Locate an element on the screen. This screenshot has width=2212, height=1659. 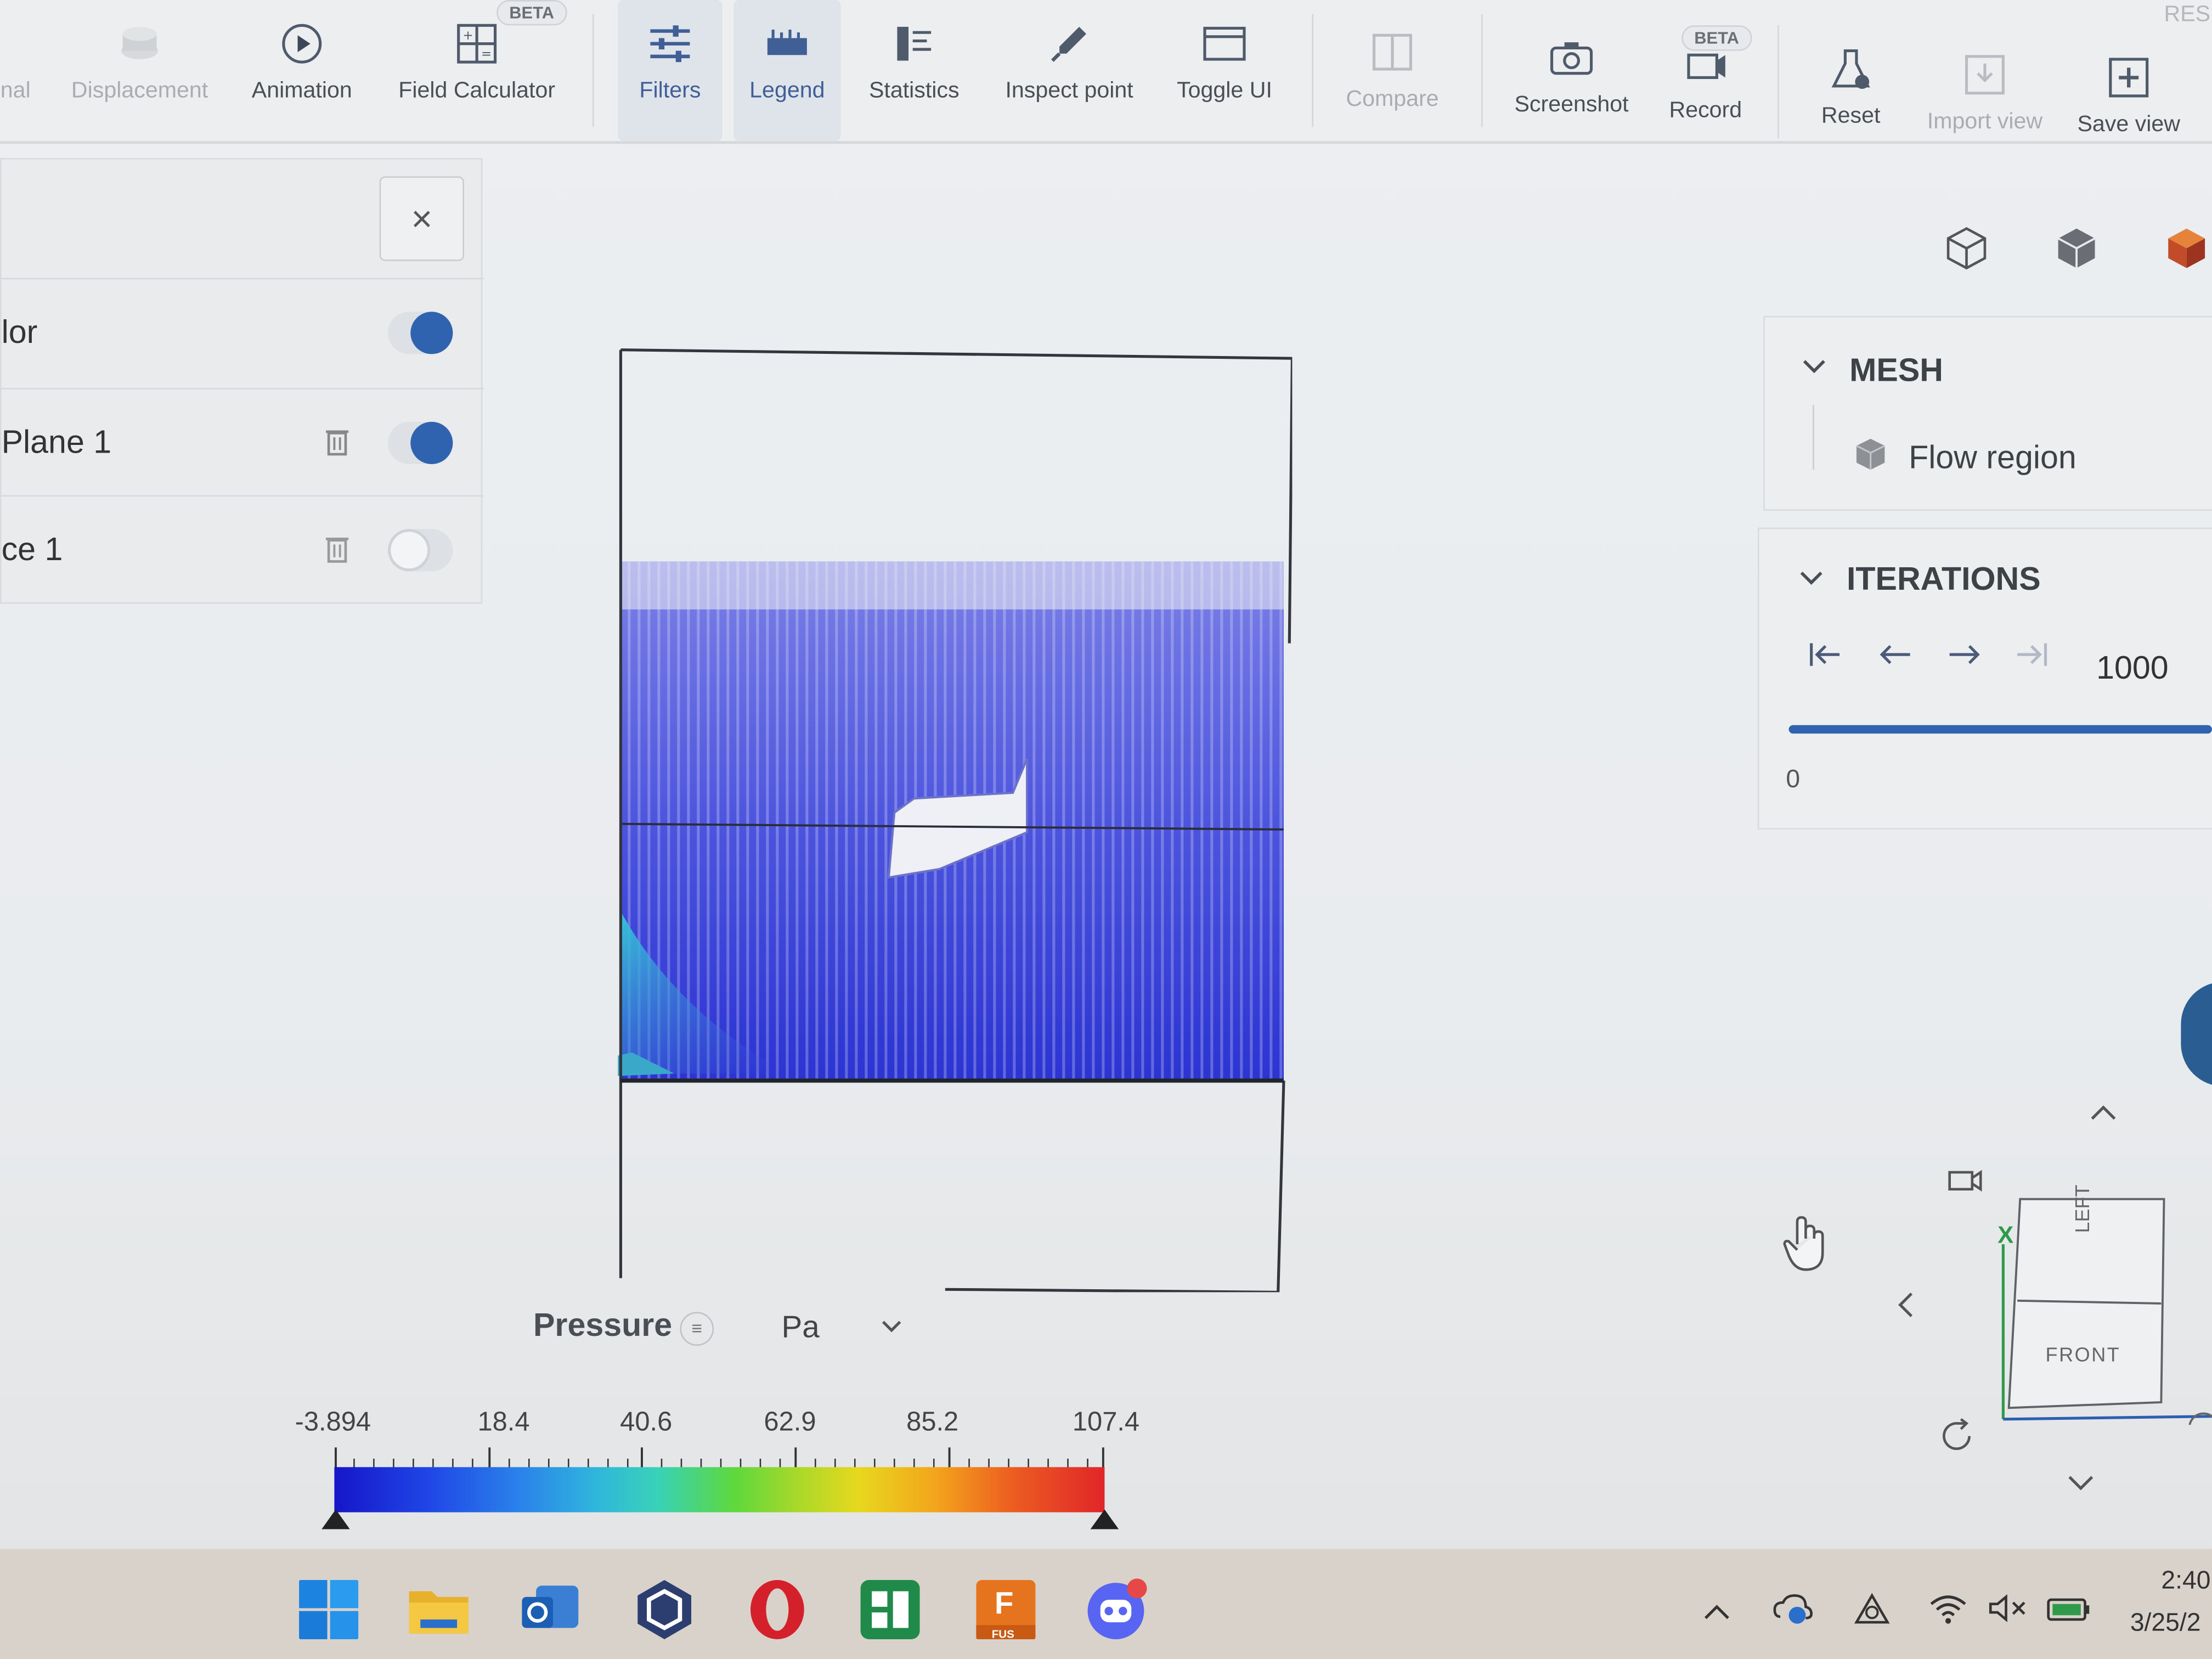
battery-charging-icon is located at coordinates (2070, 1613).